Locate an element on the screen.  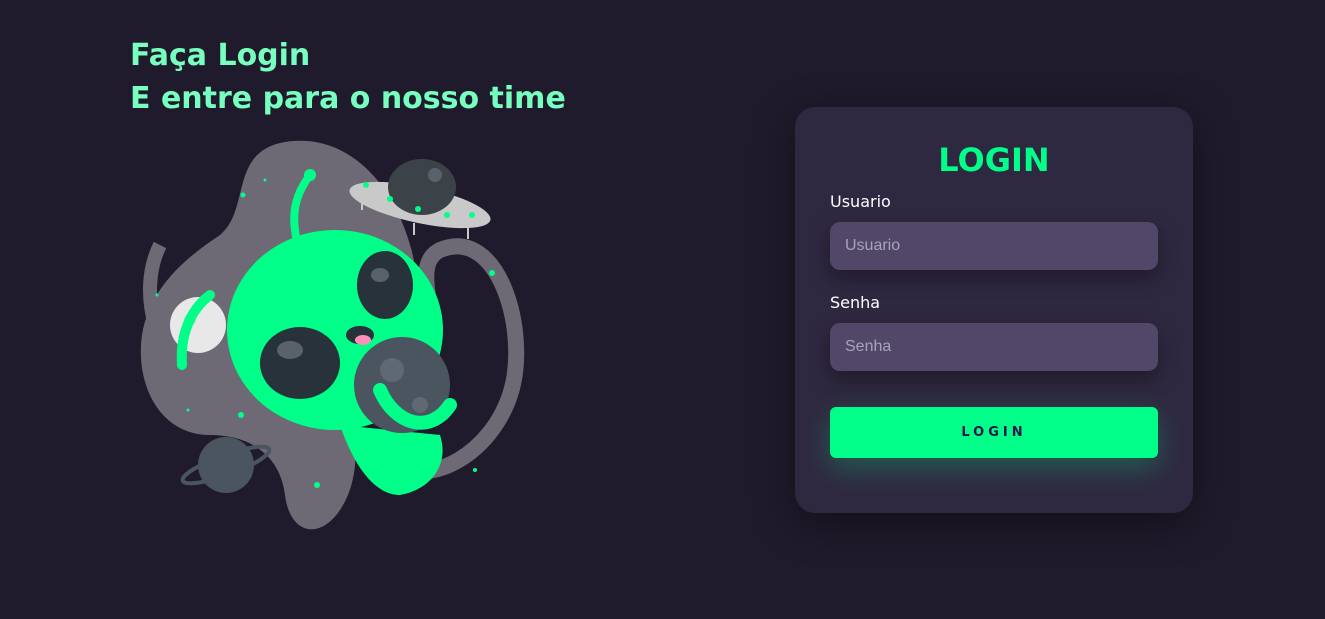
login-title: LOGIN is located at coordinates (994, 160).